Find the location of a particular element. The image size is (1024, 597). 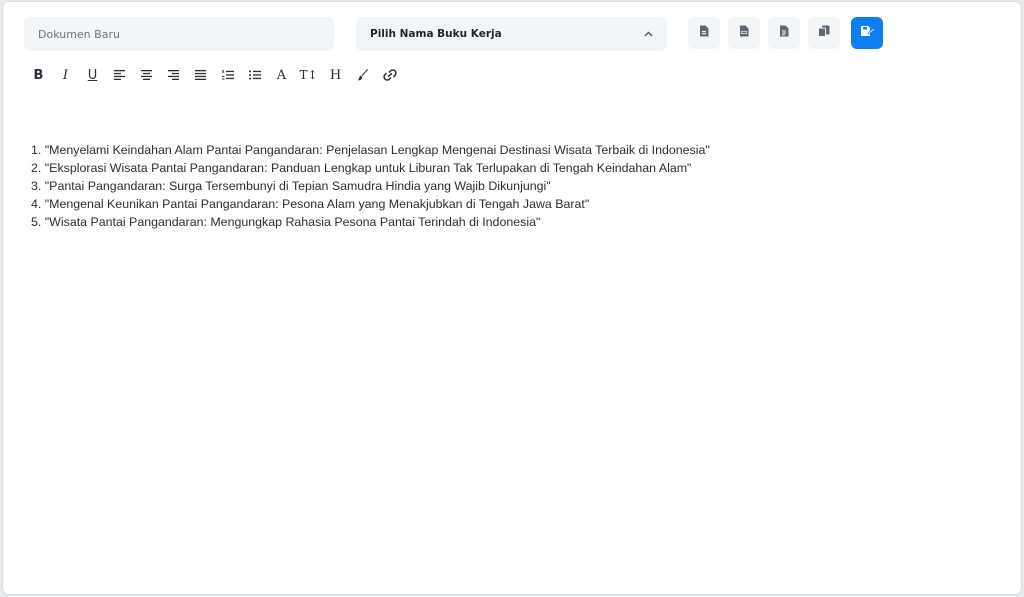

underline-icon: U is located at coordinates (92, 75).